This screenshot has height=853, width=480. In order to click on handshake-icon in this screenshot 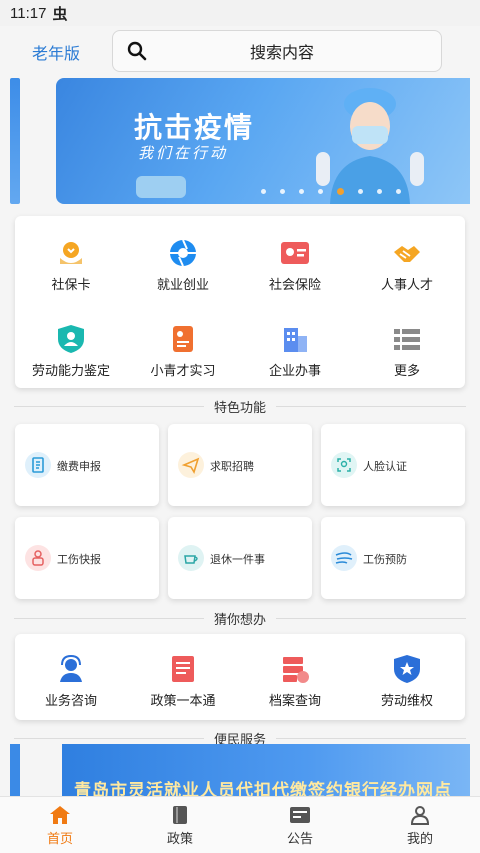, I will do `click(407, 254)`.